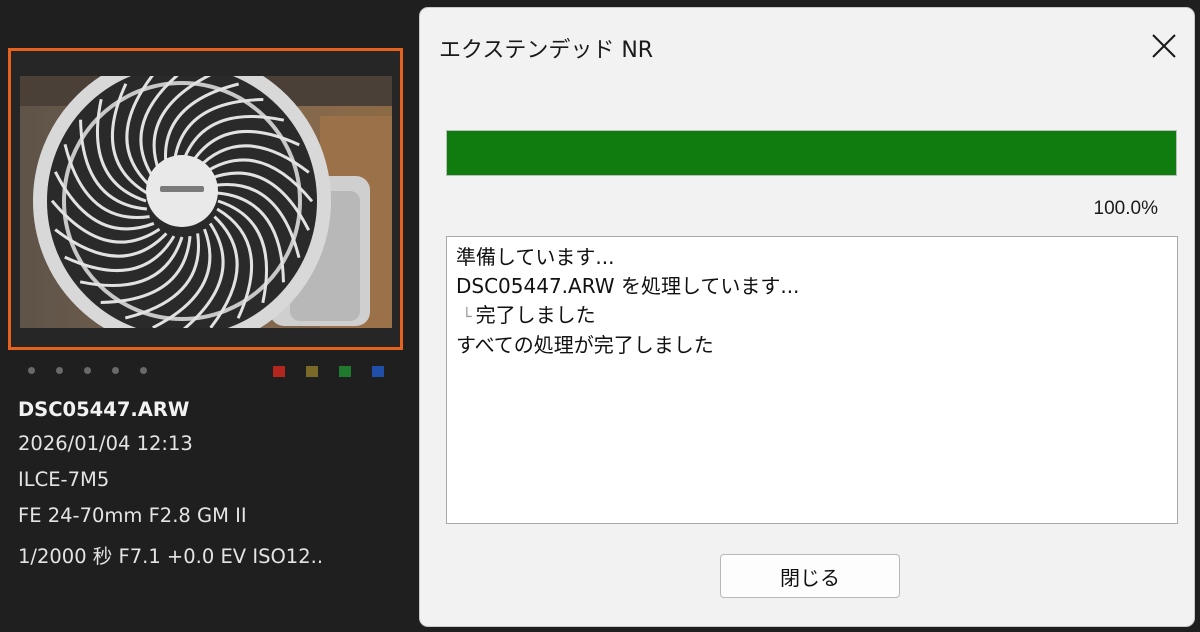 Image resolution: width=1200 pixels, height=632 pixels. I want to click on dialog-title: エクステンデッド NR, so click(546, 50).